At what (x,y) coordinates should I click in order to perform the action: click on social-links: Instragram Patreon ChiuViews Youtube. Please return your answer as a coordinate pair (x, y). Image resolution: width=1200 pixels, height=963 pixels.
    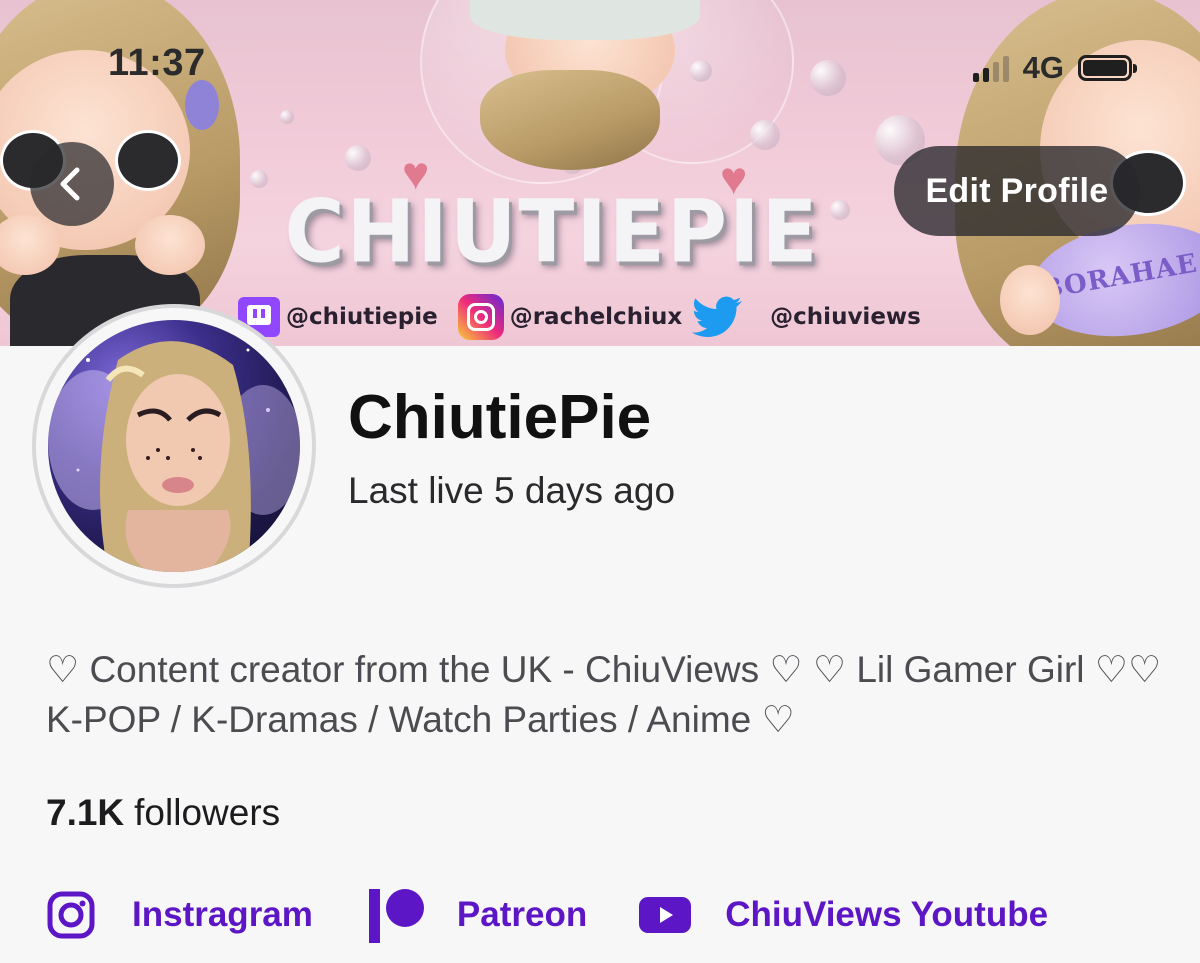
    Looking at the image, I should click on (547, 915).